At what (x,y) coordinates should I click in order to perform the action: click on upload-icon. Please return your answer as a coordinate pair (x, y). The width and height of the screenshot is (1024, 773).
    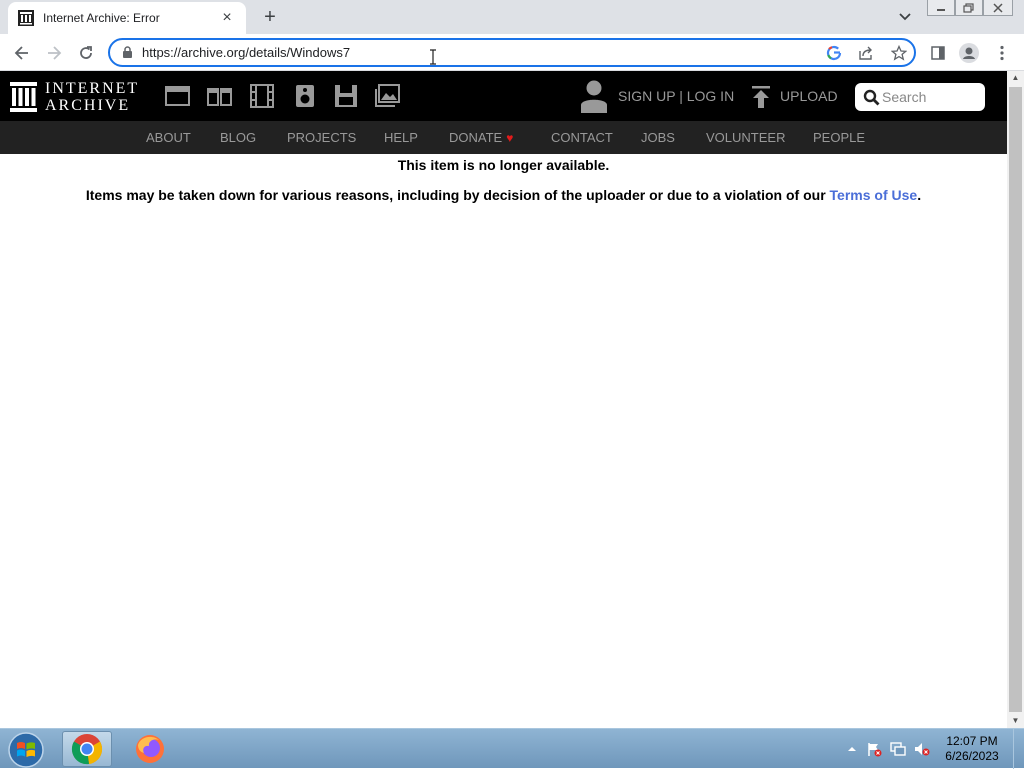
    Looking at the image, I should click on (761, 99).